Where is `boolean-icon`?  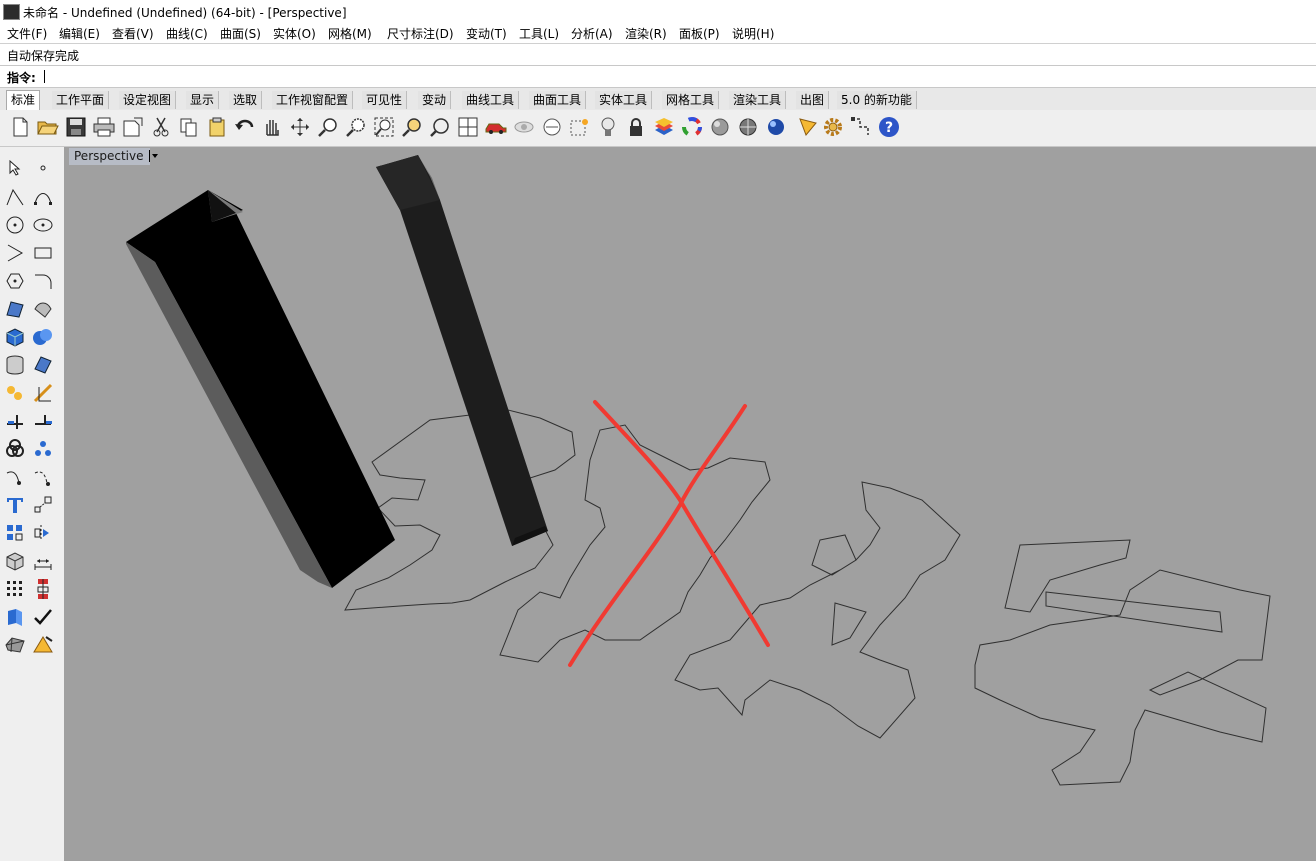 boolean-icon is located at coordinates (15, 449).